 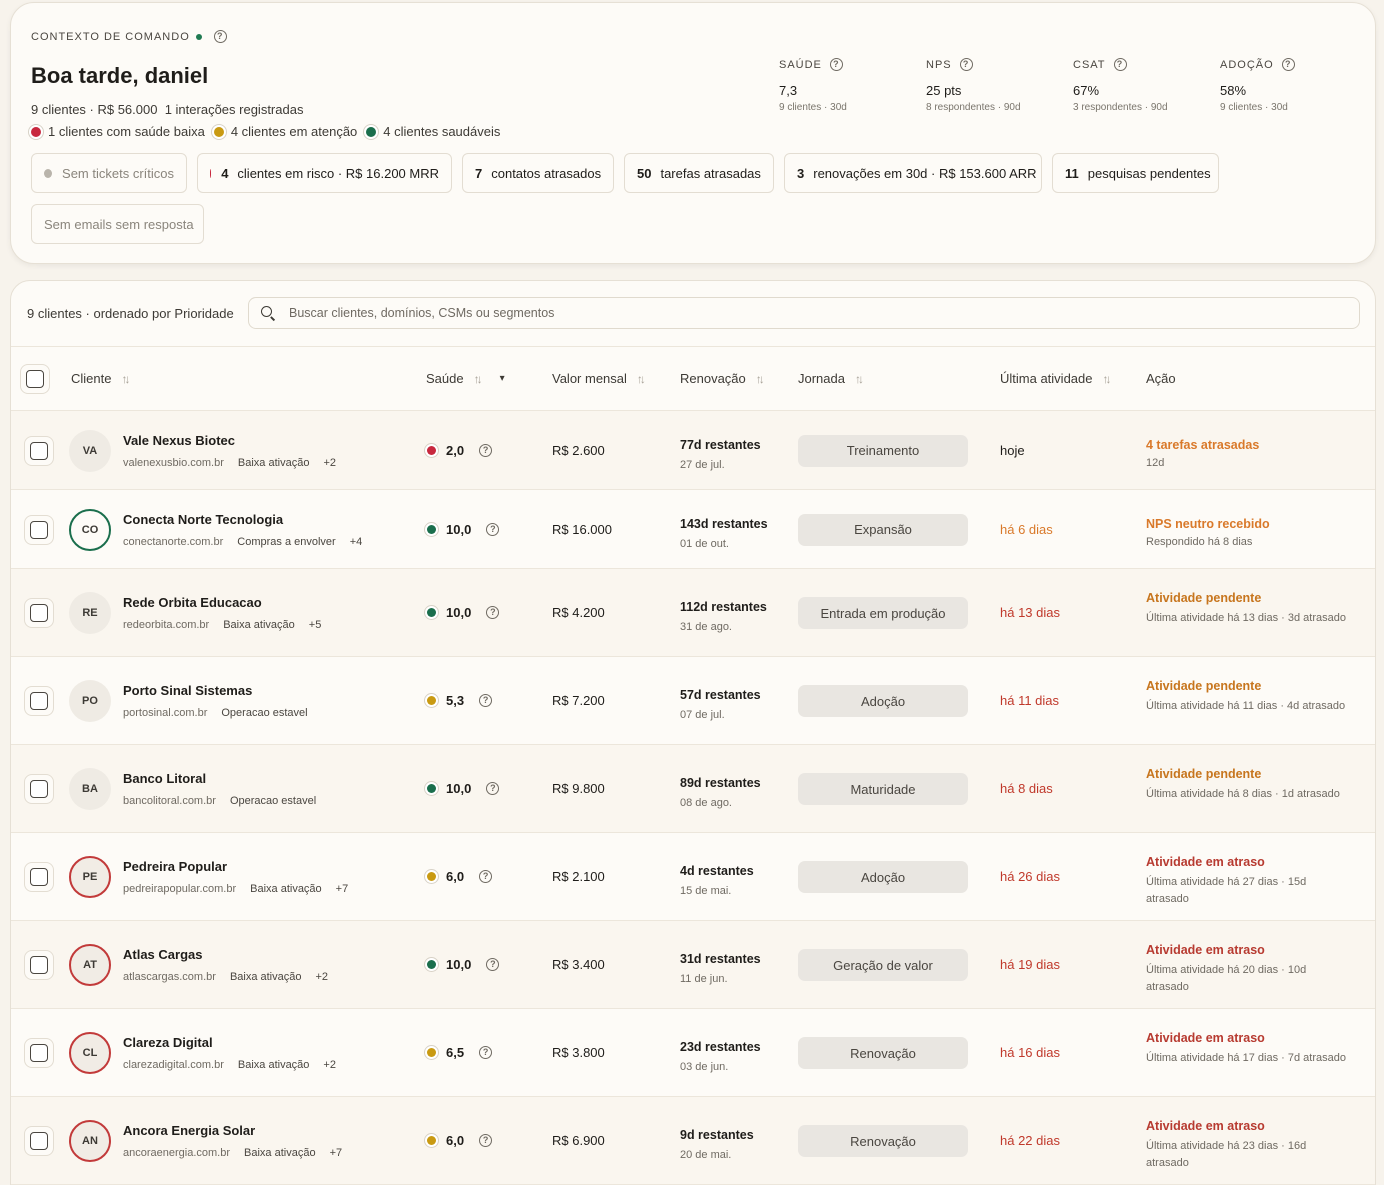 What do you see at coordinates (883, 789) in the screenshot?
I see `journey-stage-pill: Maturidade` at bounding box center [883, 789].